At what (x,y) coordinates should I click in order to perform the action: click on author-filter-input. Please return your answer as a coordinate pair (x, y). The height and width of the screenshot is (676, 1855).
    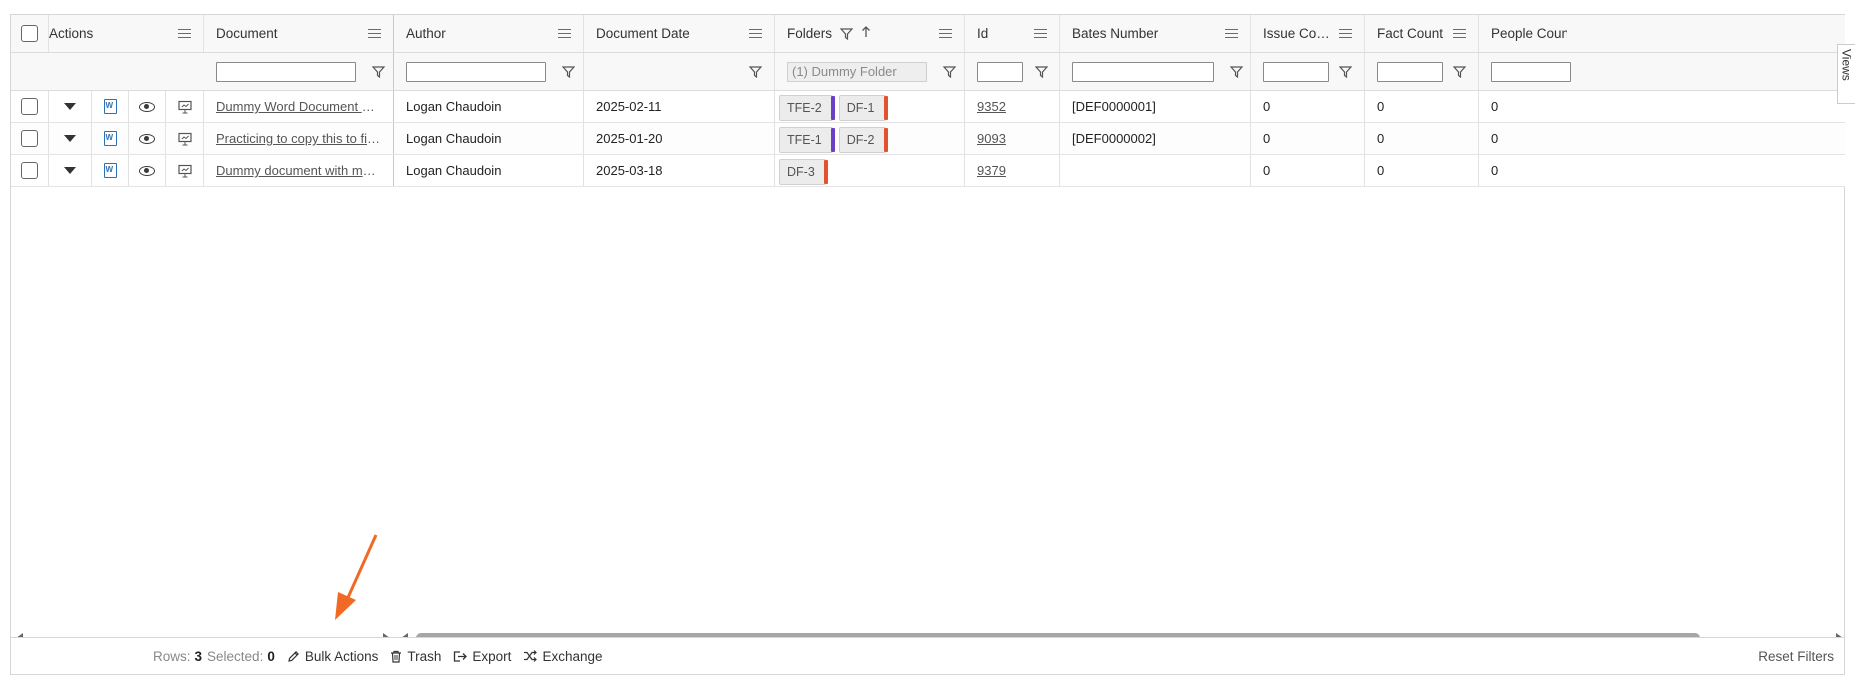
    Looking at the image, I should click on (476, 71).